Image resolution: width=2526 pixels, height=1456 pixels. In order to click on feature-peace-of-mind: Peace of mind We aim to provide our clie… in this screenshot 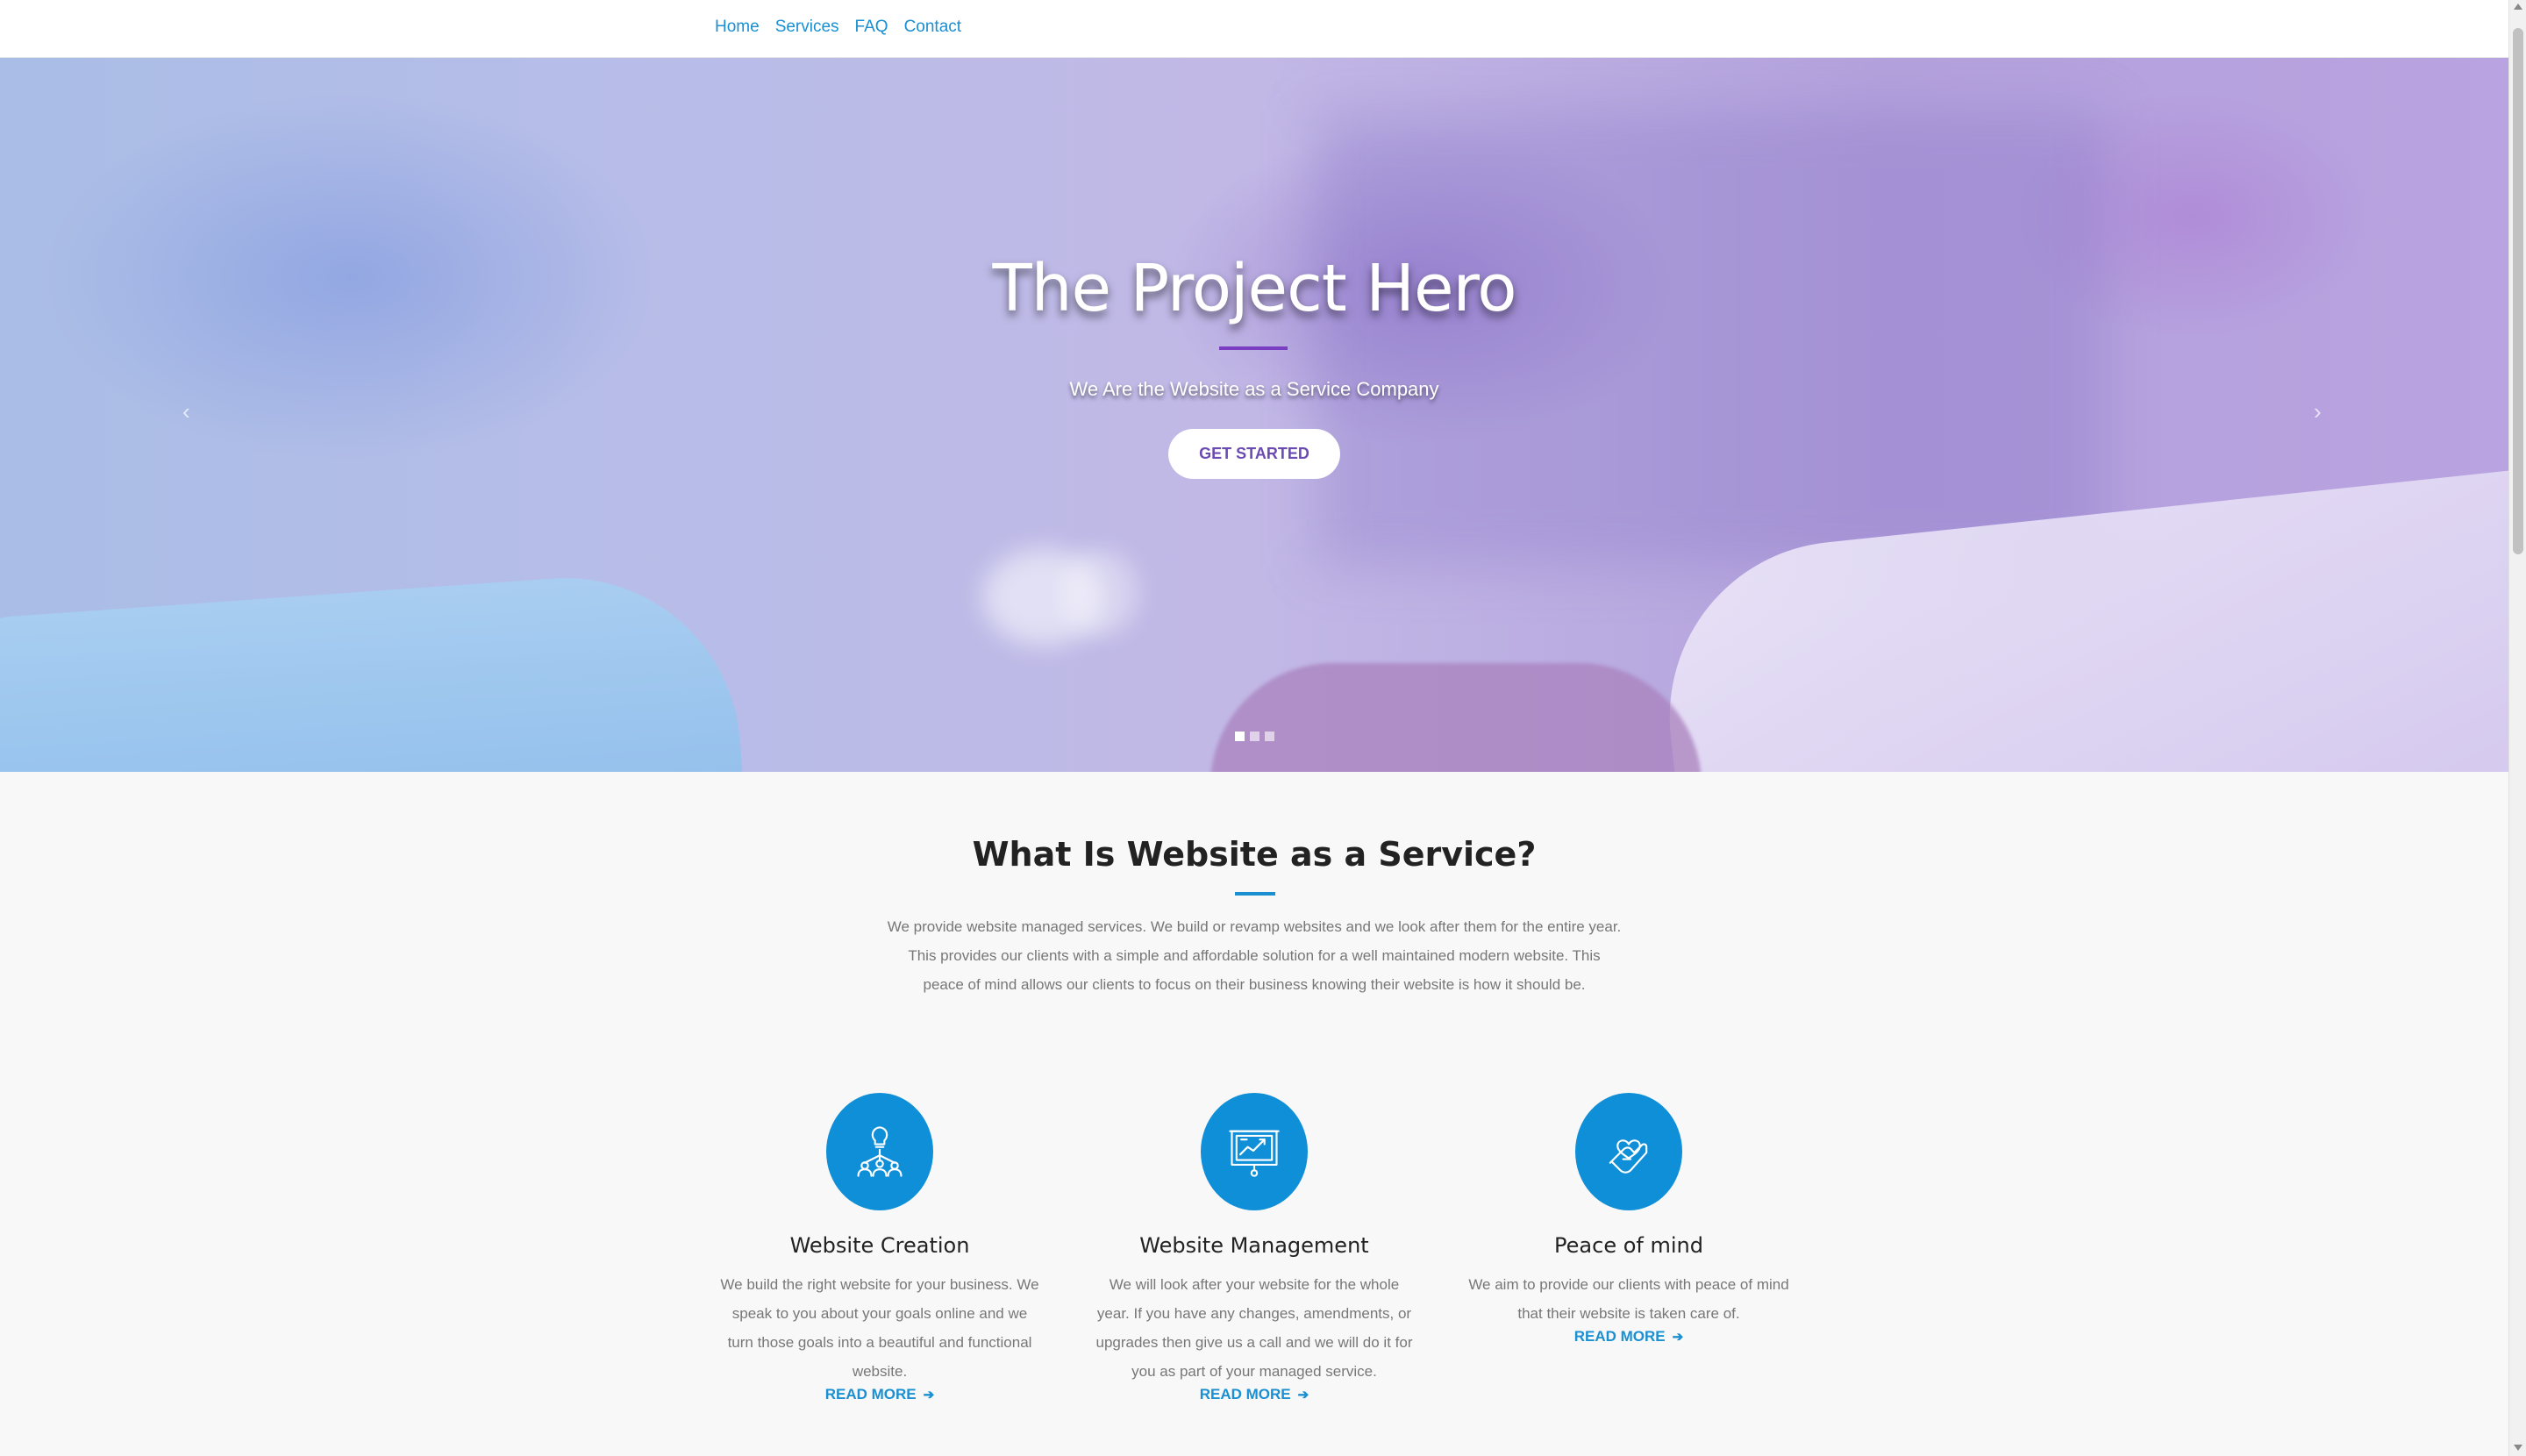, I will do `click(1628, 1219)`.